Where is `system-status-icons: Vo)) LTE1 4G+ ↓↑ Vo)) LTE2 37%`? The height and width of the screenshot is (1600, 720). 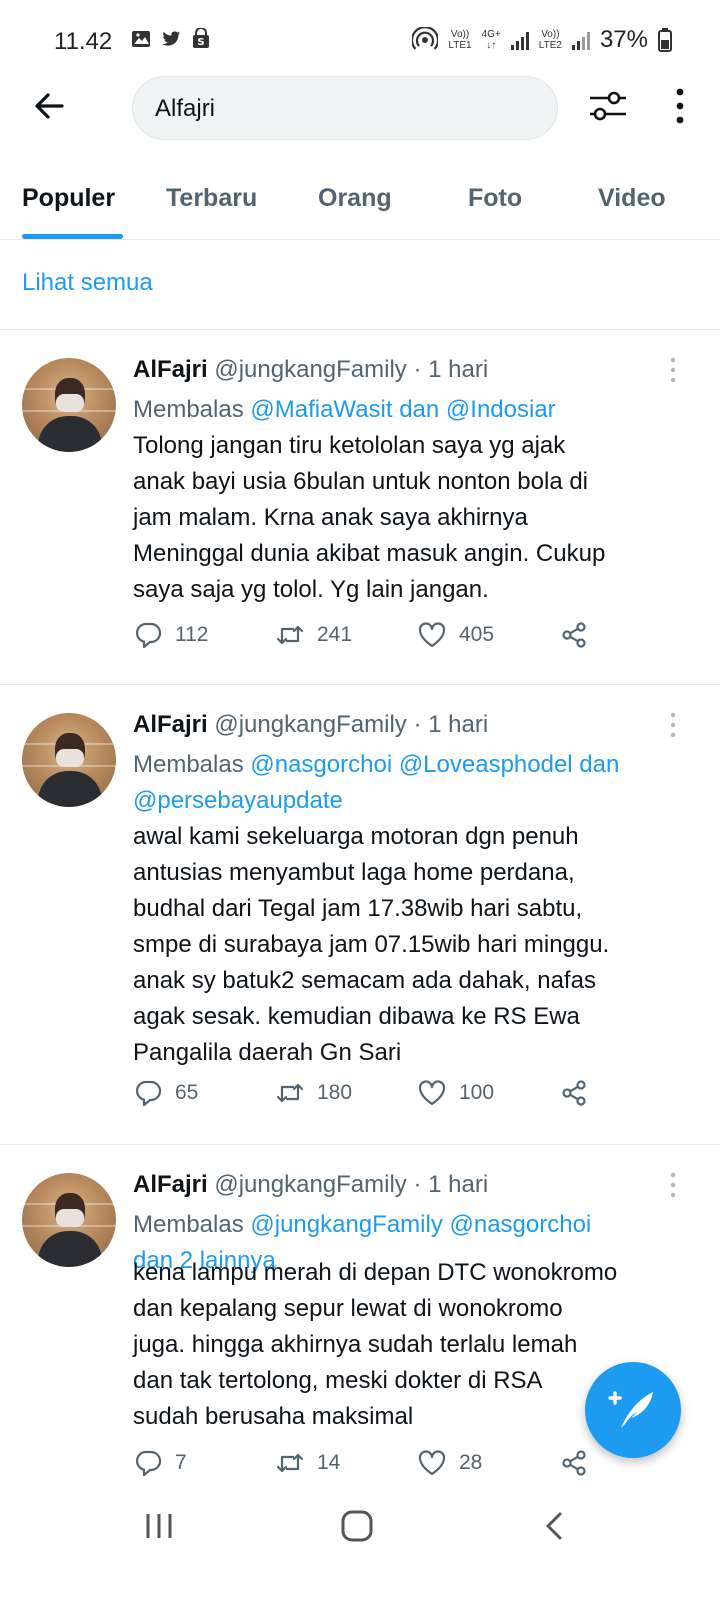
system-status-icons: Vo)) LTE1 4G+ ↓↑ Vo)) LTE2 37% is located at coordinates (542, 40).